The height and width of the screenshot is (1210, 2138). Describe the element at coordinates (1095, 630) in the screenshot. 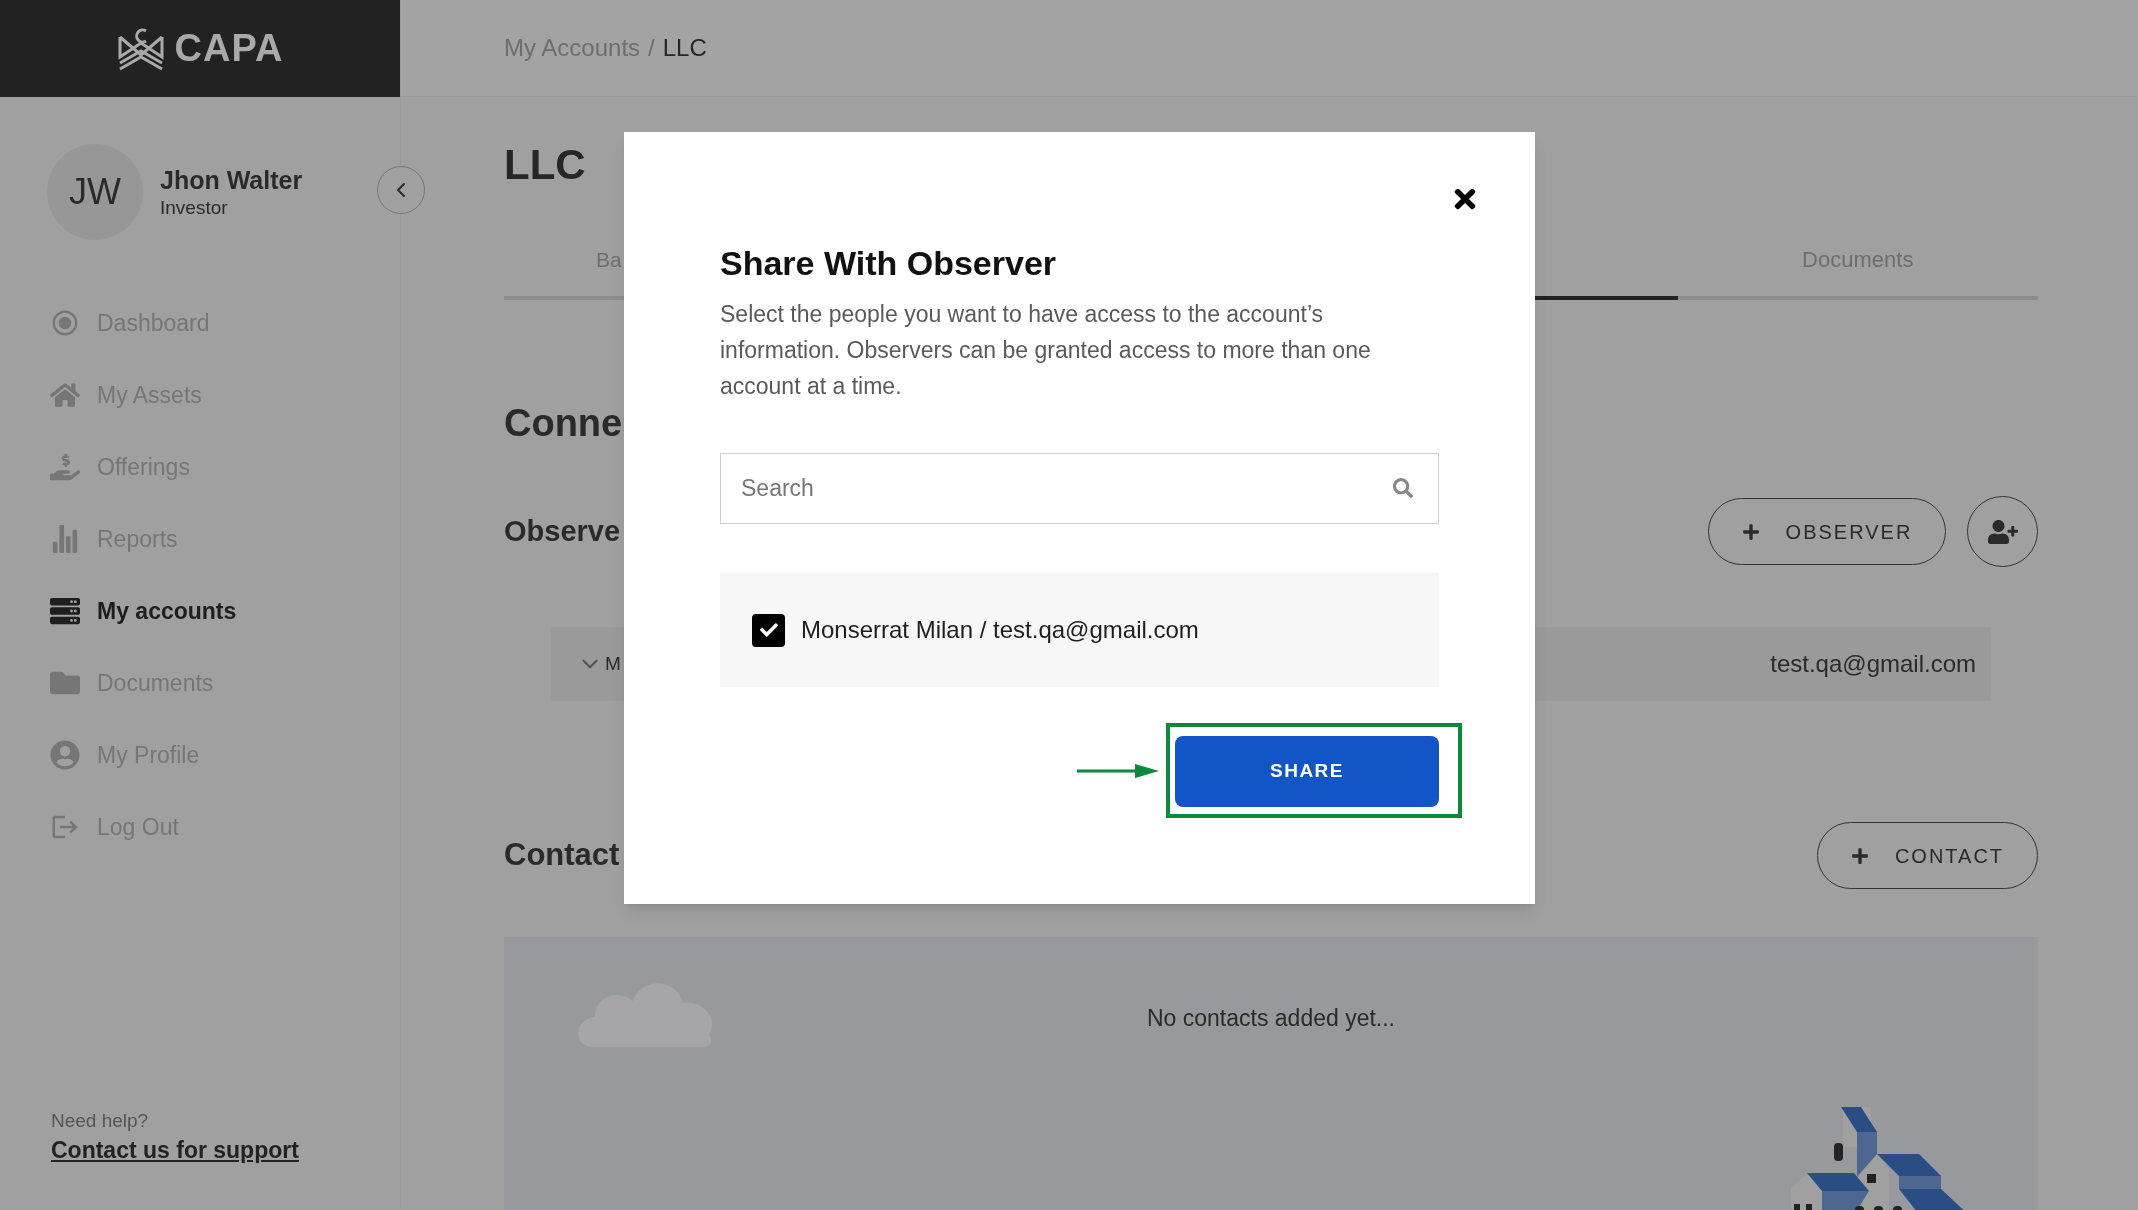

I see `observer-option: Monserrat Milan / test.qa@gmail.com` at that location.